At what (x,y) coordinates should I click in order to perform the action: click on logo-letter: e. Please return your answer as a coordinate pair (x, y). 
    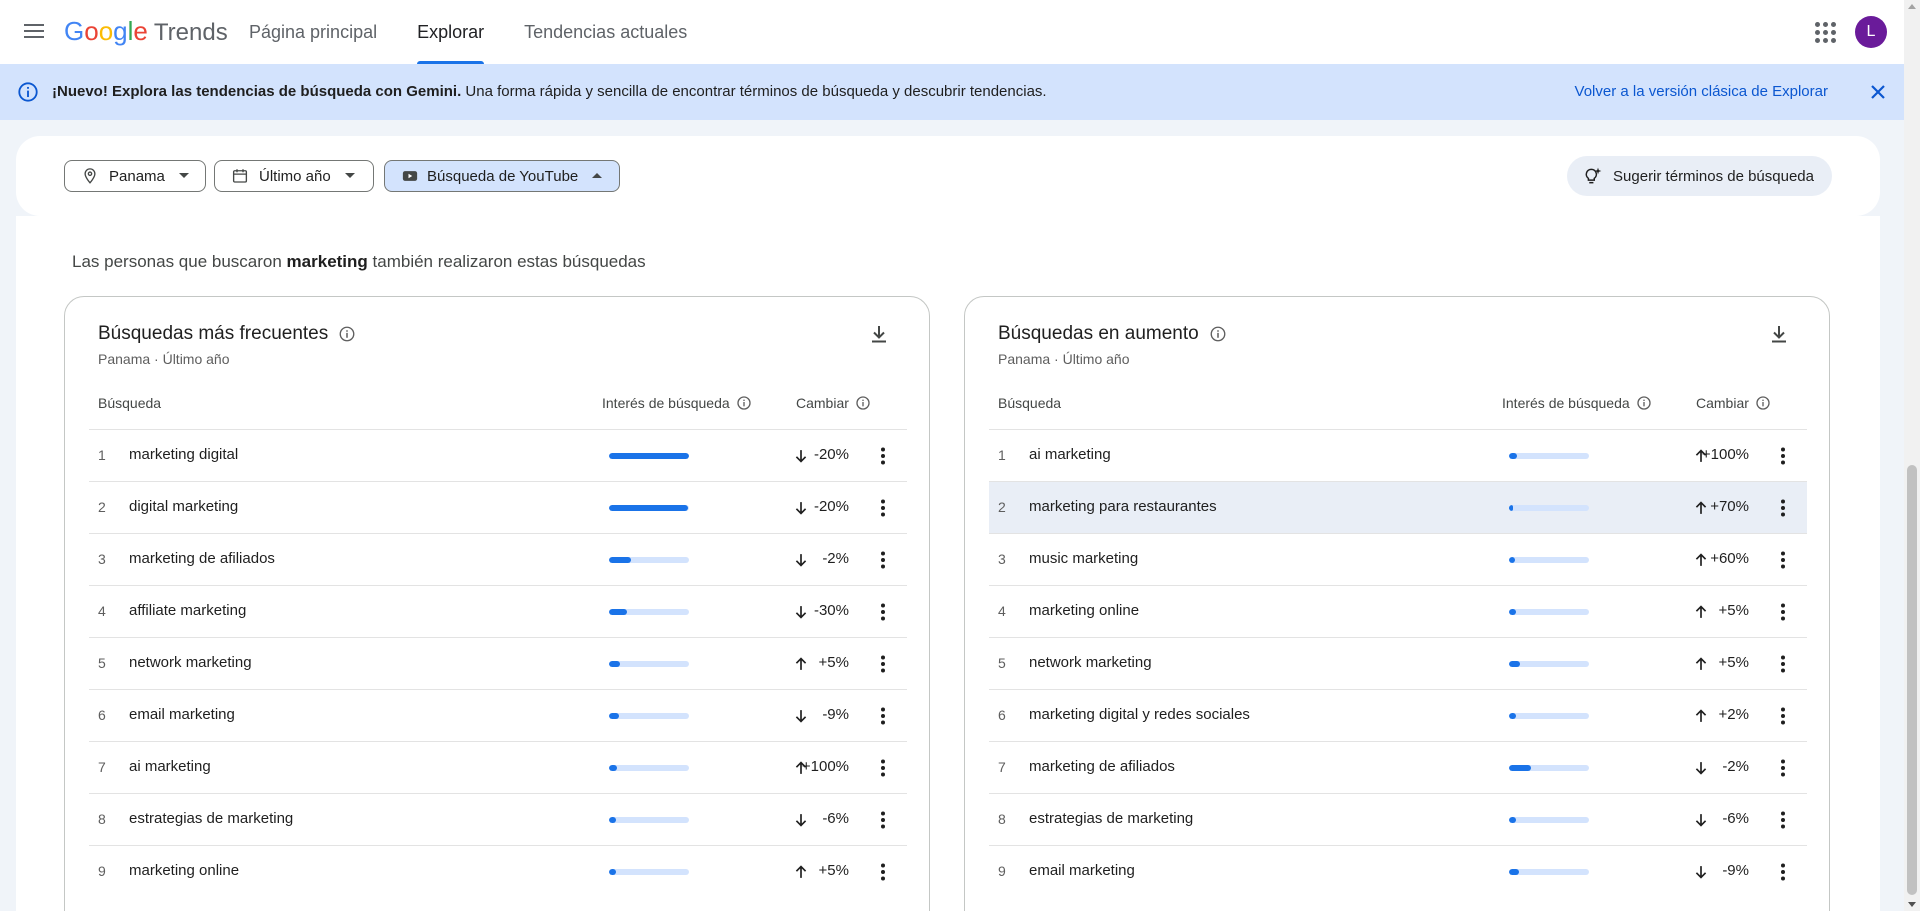
    Looking at the image, I should click on (140, 31).